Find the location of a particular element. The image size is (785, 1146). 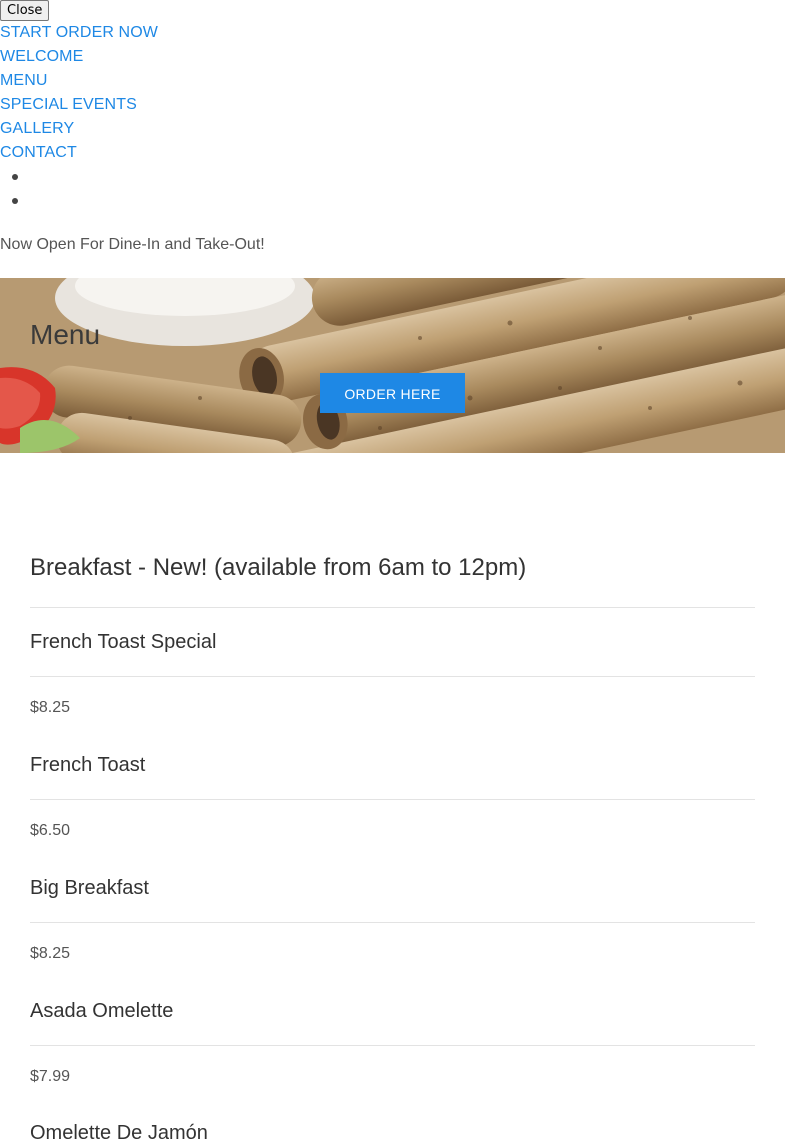

nav-link-special-events: SPECIAL EVENTS is located at coordinates (79, 105).